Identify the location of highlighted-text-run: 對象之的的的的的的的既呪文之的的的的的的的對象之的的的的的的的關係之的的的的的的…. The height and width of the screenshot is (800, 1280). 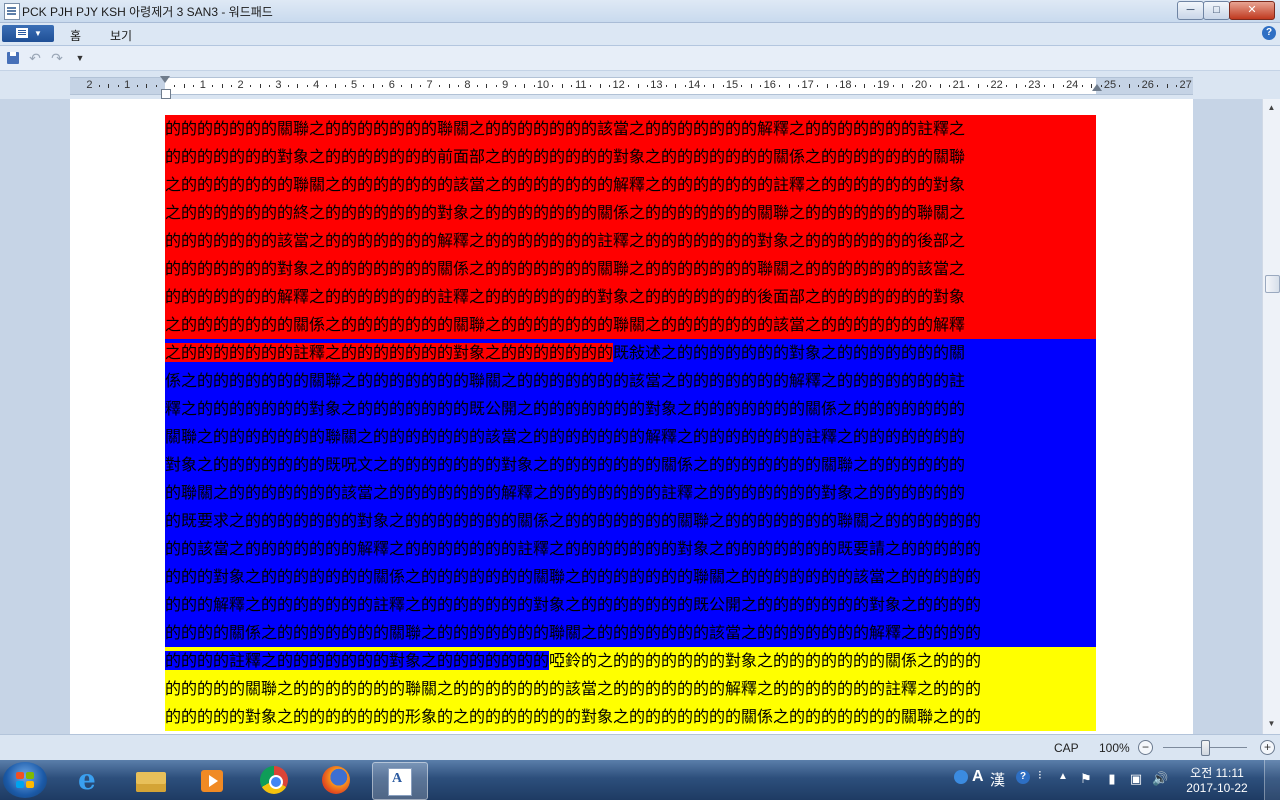
(565, 464).